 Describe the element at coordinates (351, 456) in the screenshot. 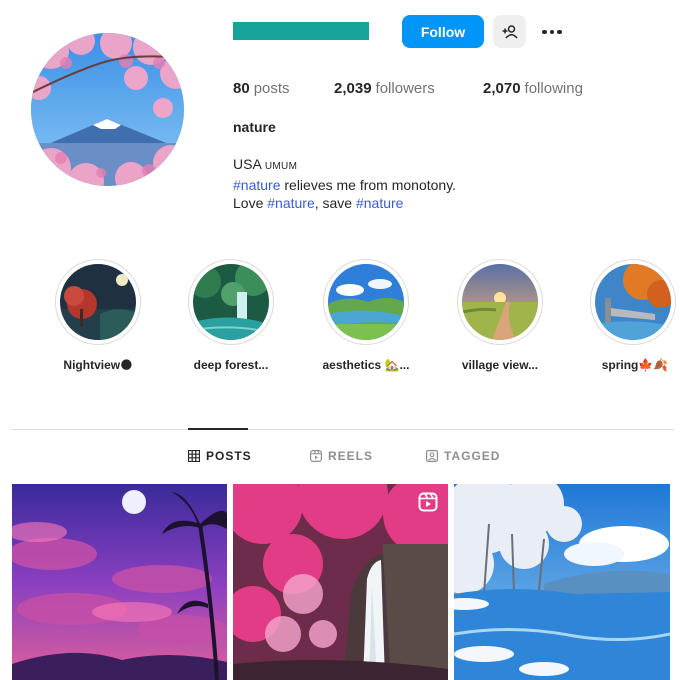

I see `tab-label: REELS` at that location.